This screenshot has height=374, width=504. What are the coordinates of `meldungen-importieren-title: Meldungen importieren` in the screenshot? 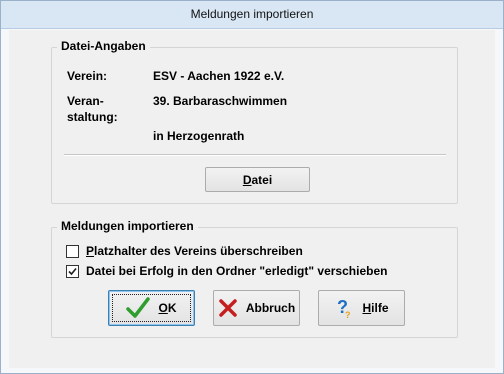 It's located at (127, 226).